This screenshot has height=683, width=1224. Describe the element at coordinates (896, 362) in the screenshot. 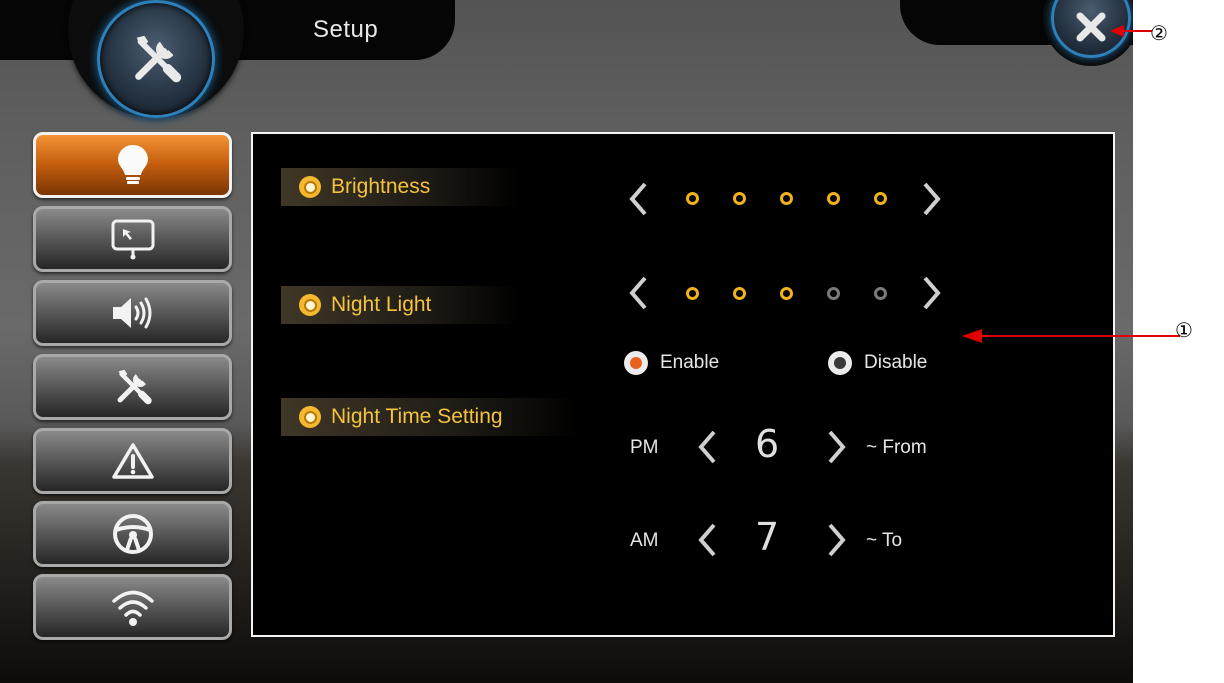

I see `disable-radio-label: Disable` at that location.